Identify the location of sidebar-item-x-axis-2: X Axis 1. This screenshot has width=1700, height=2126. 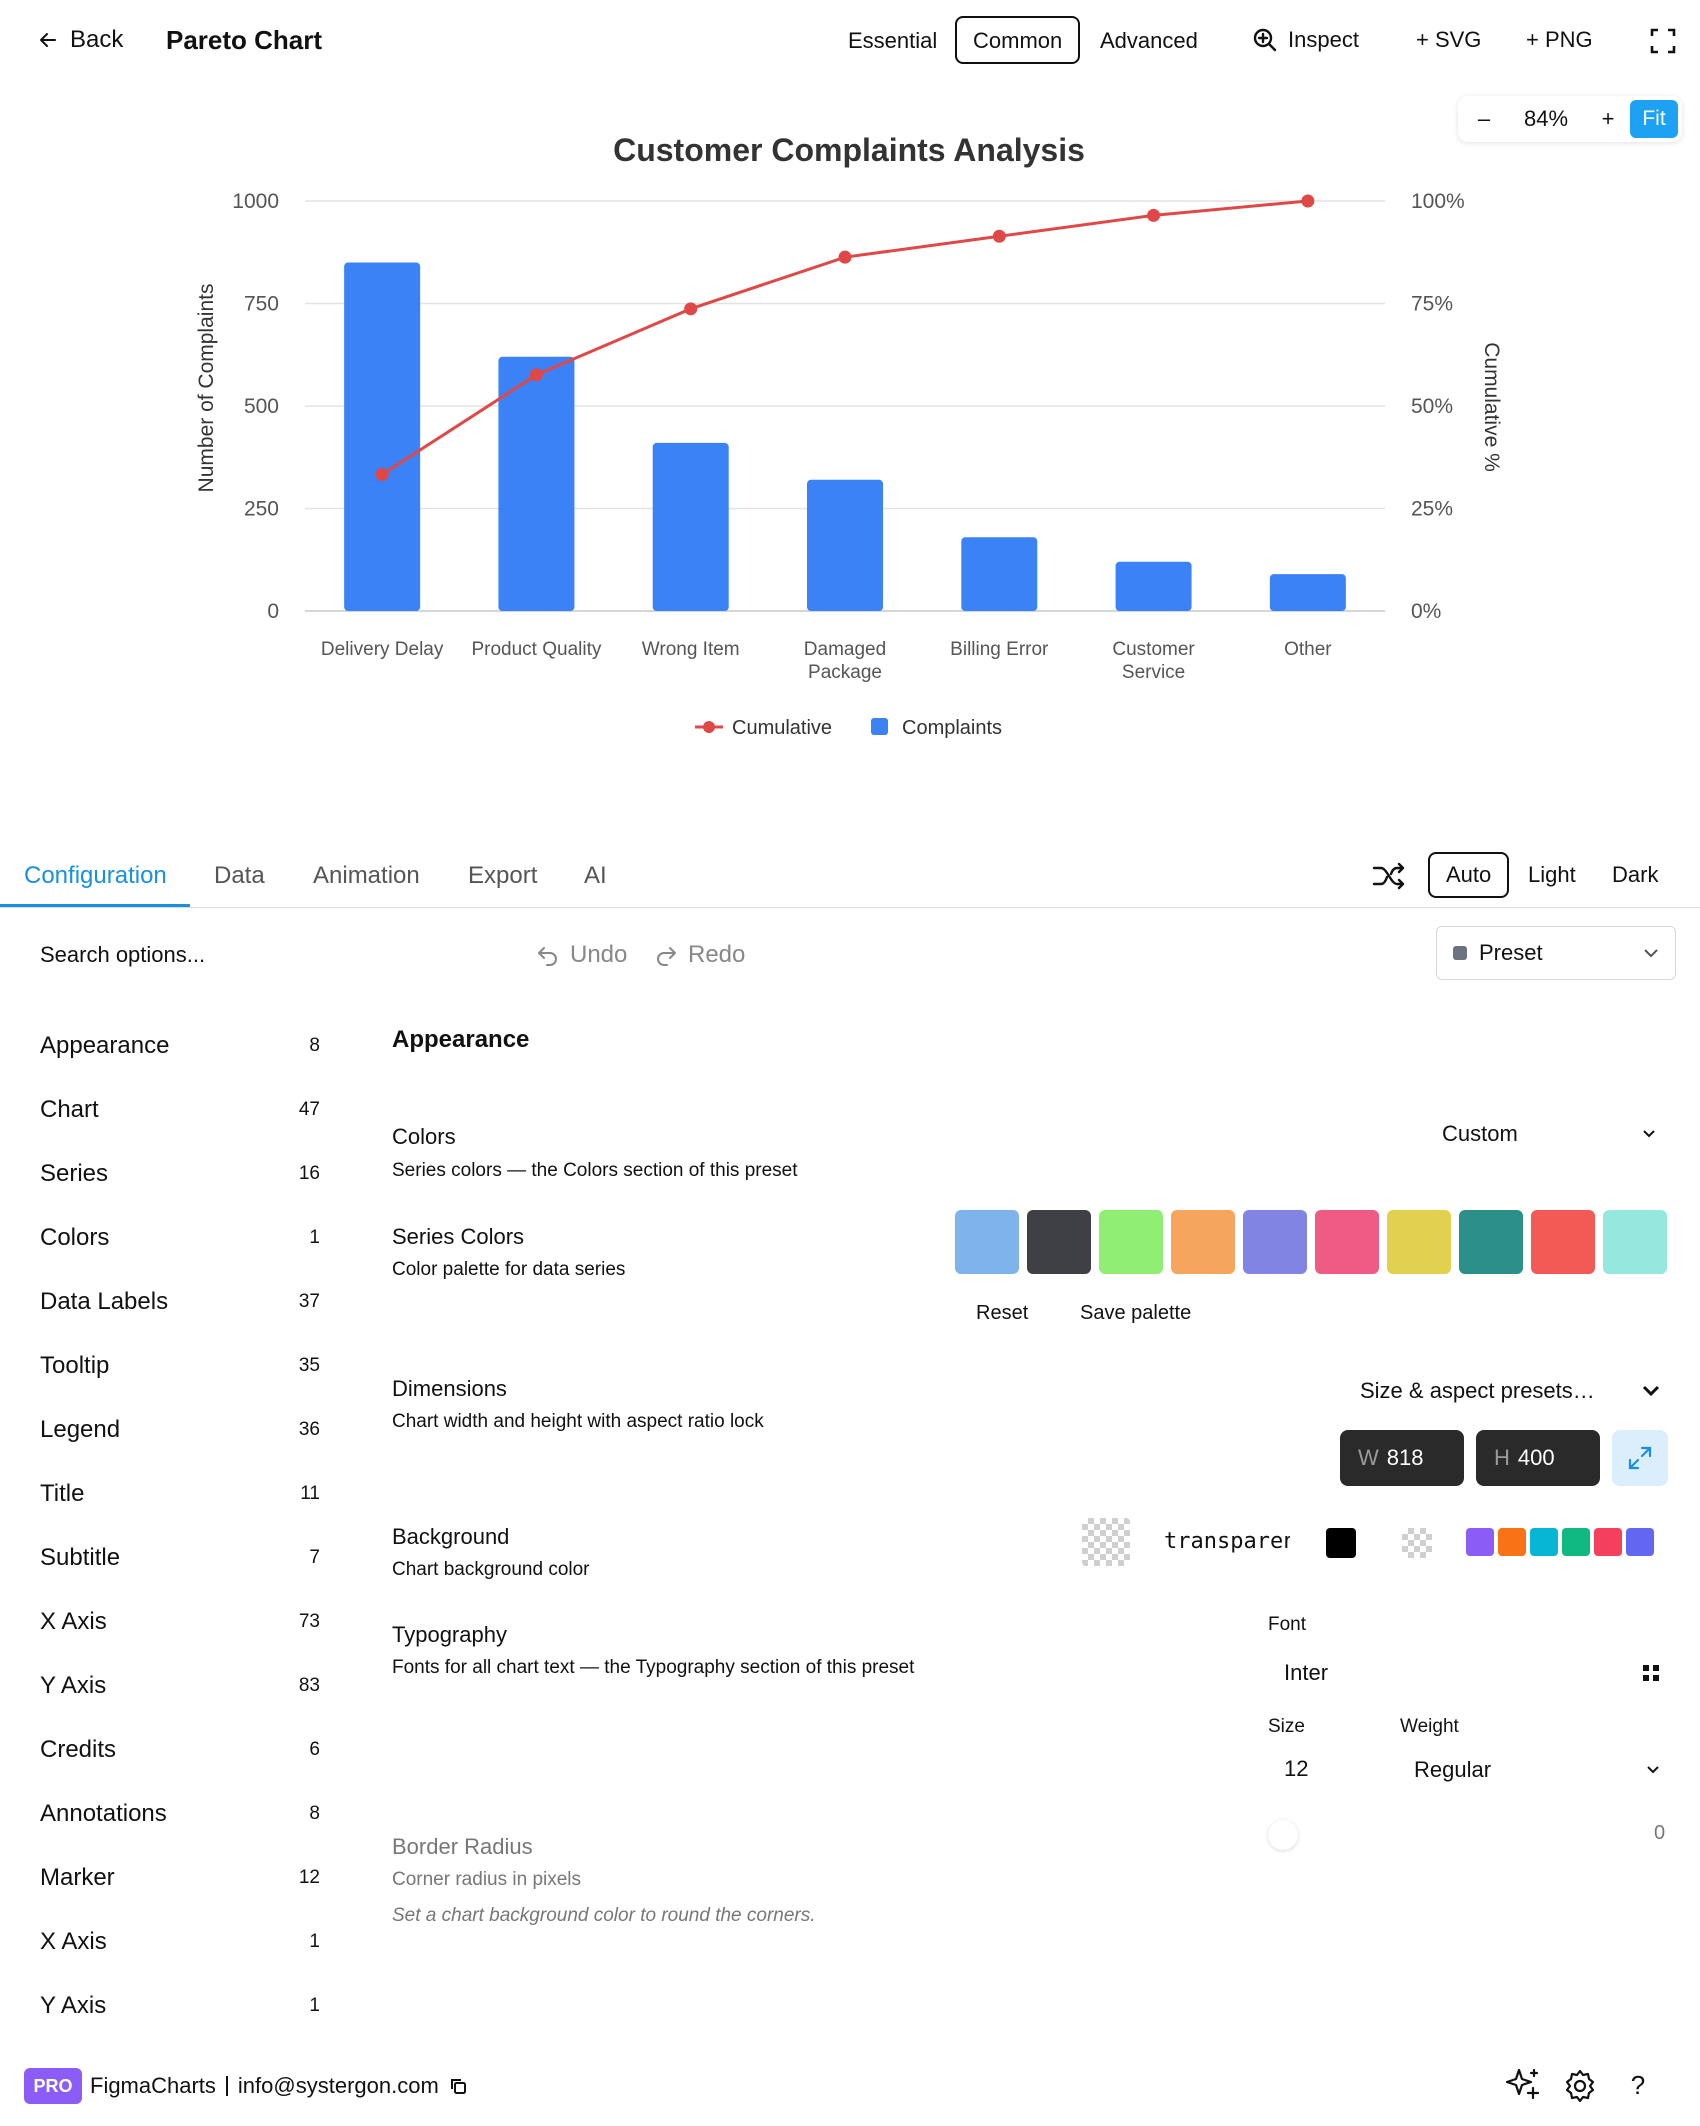
(180, 1942).